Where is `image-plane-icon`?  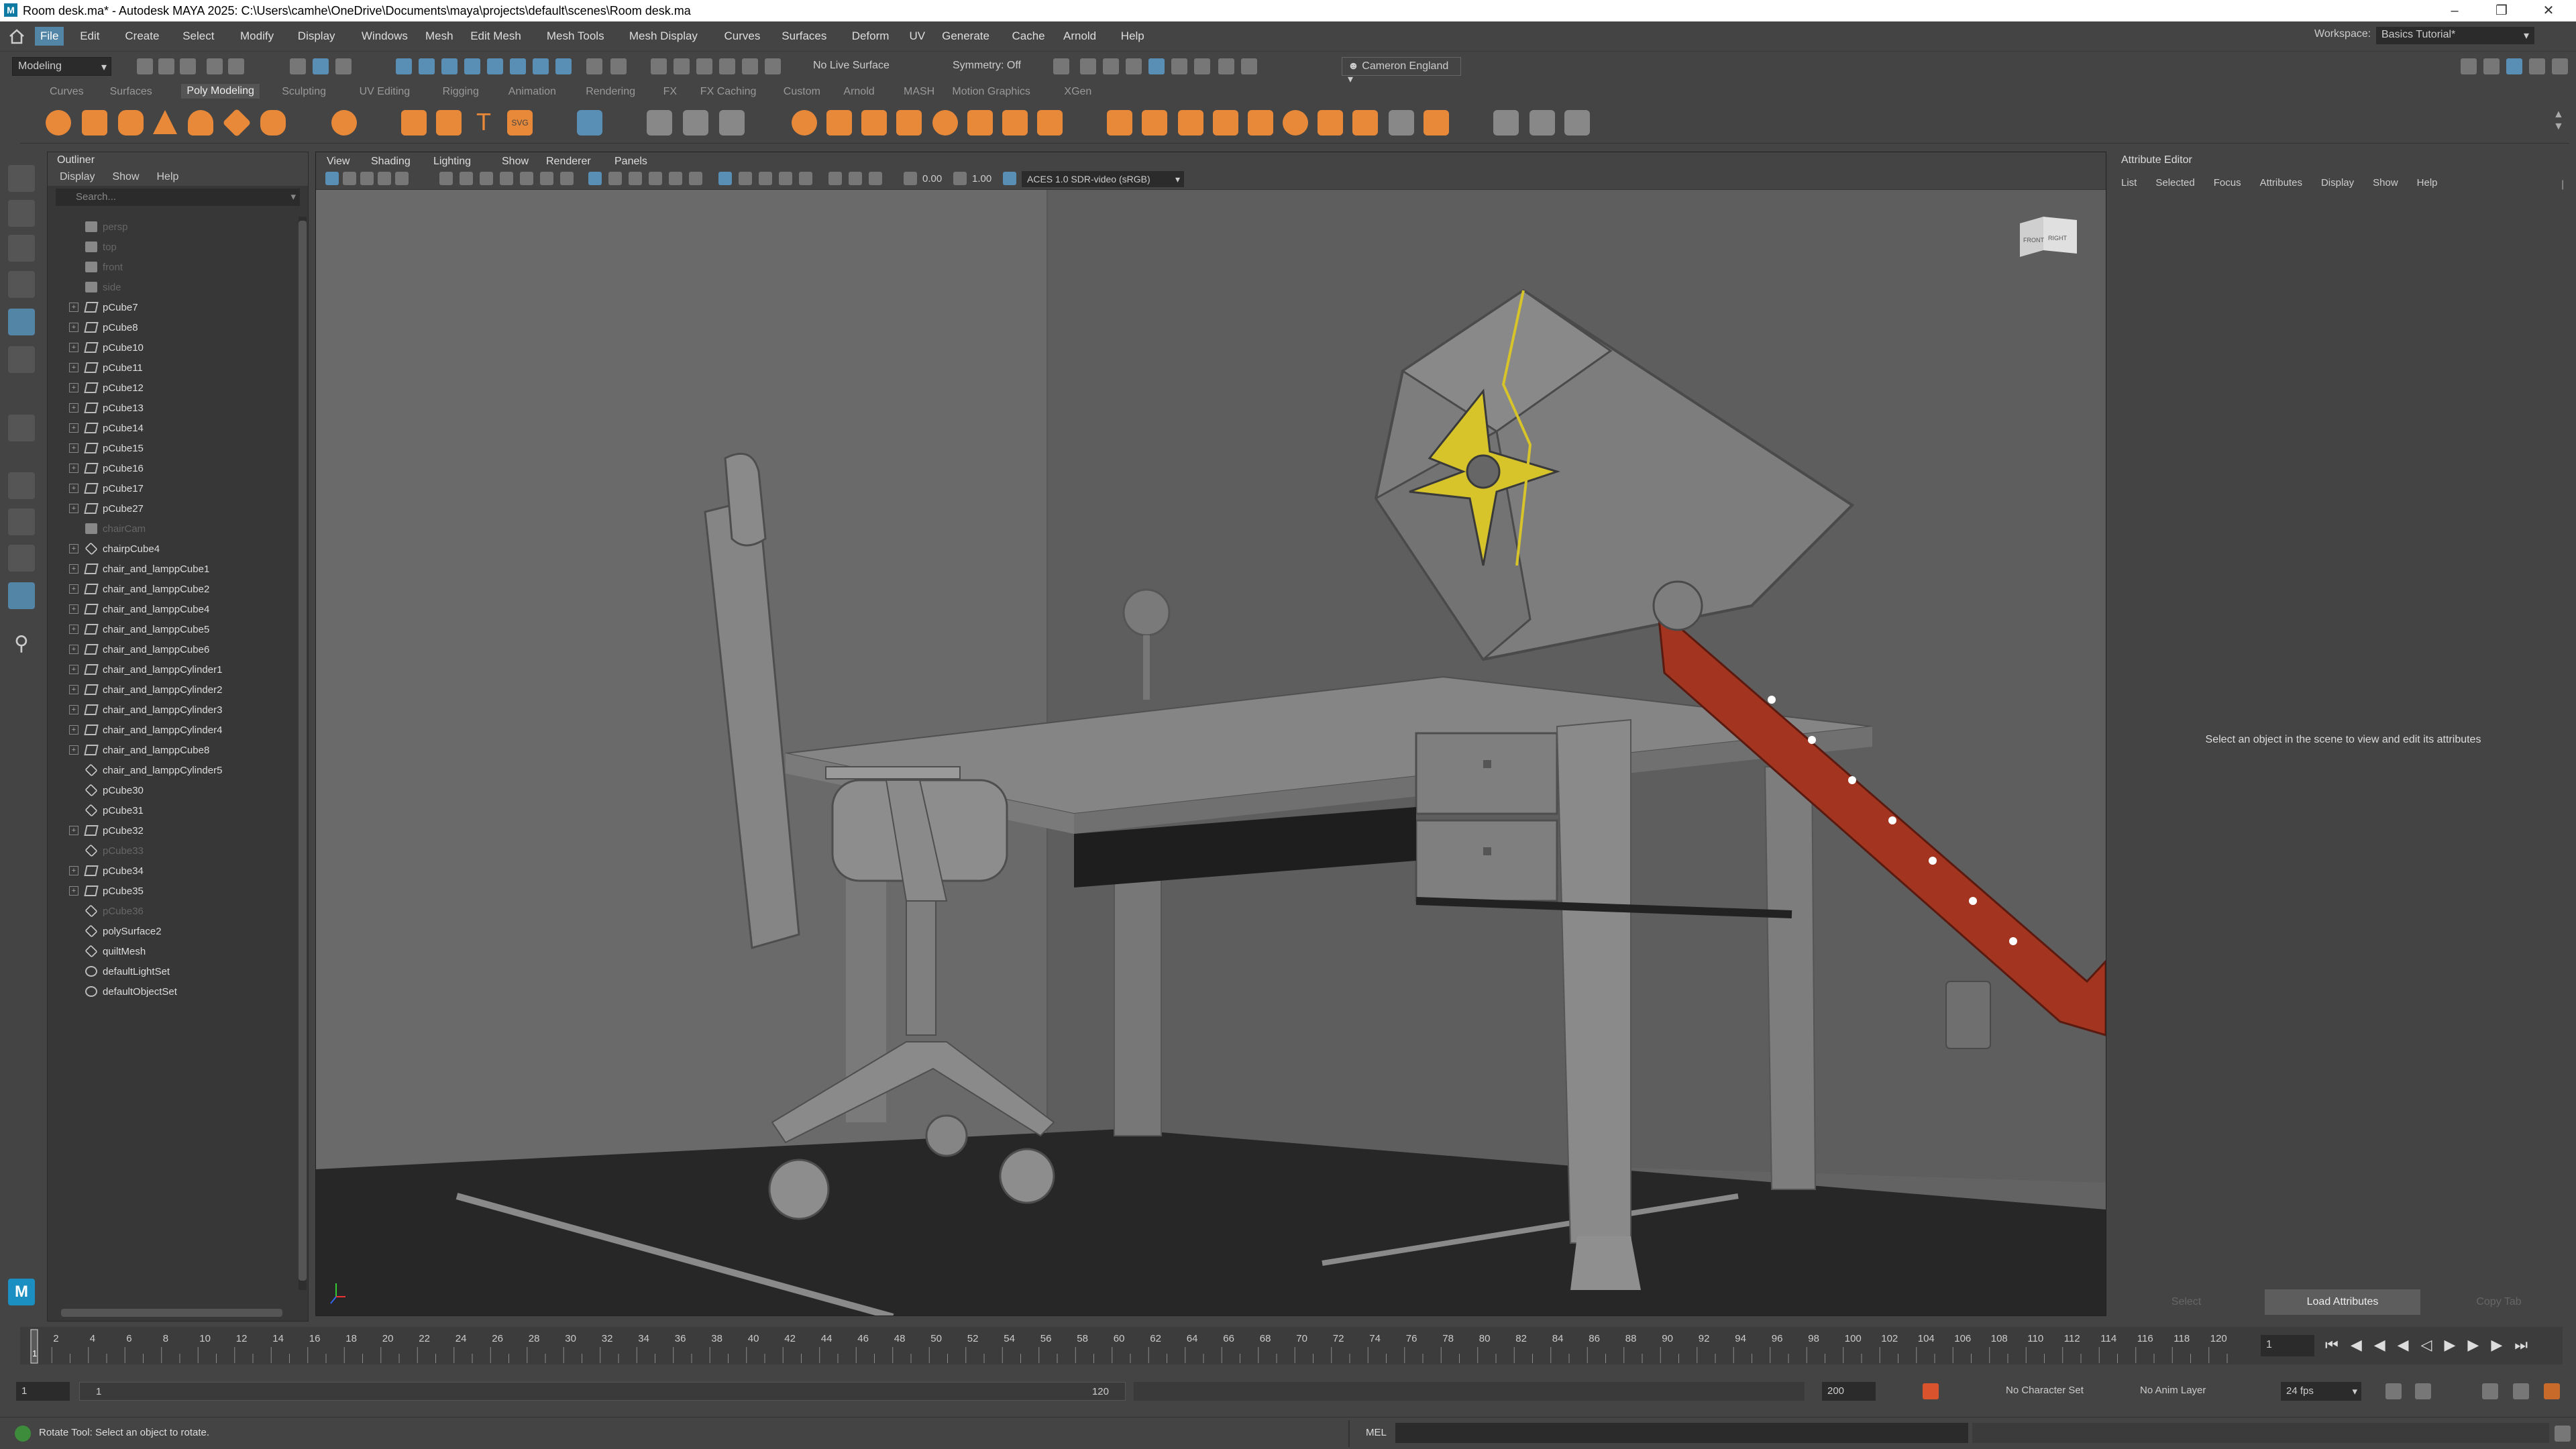
image-plane-icon is located at coordinates (384, 178).